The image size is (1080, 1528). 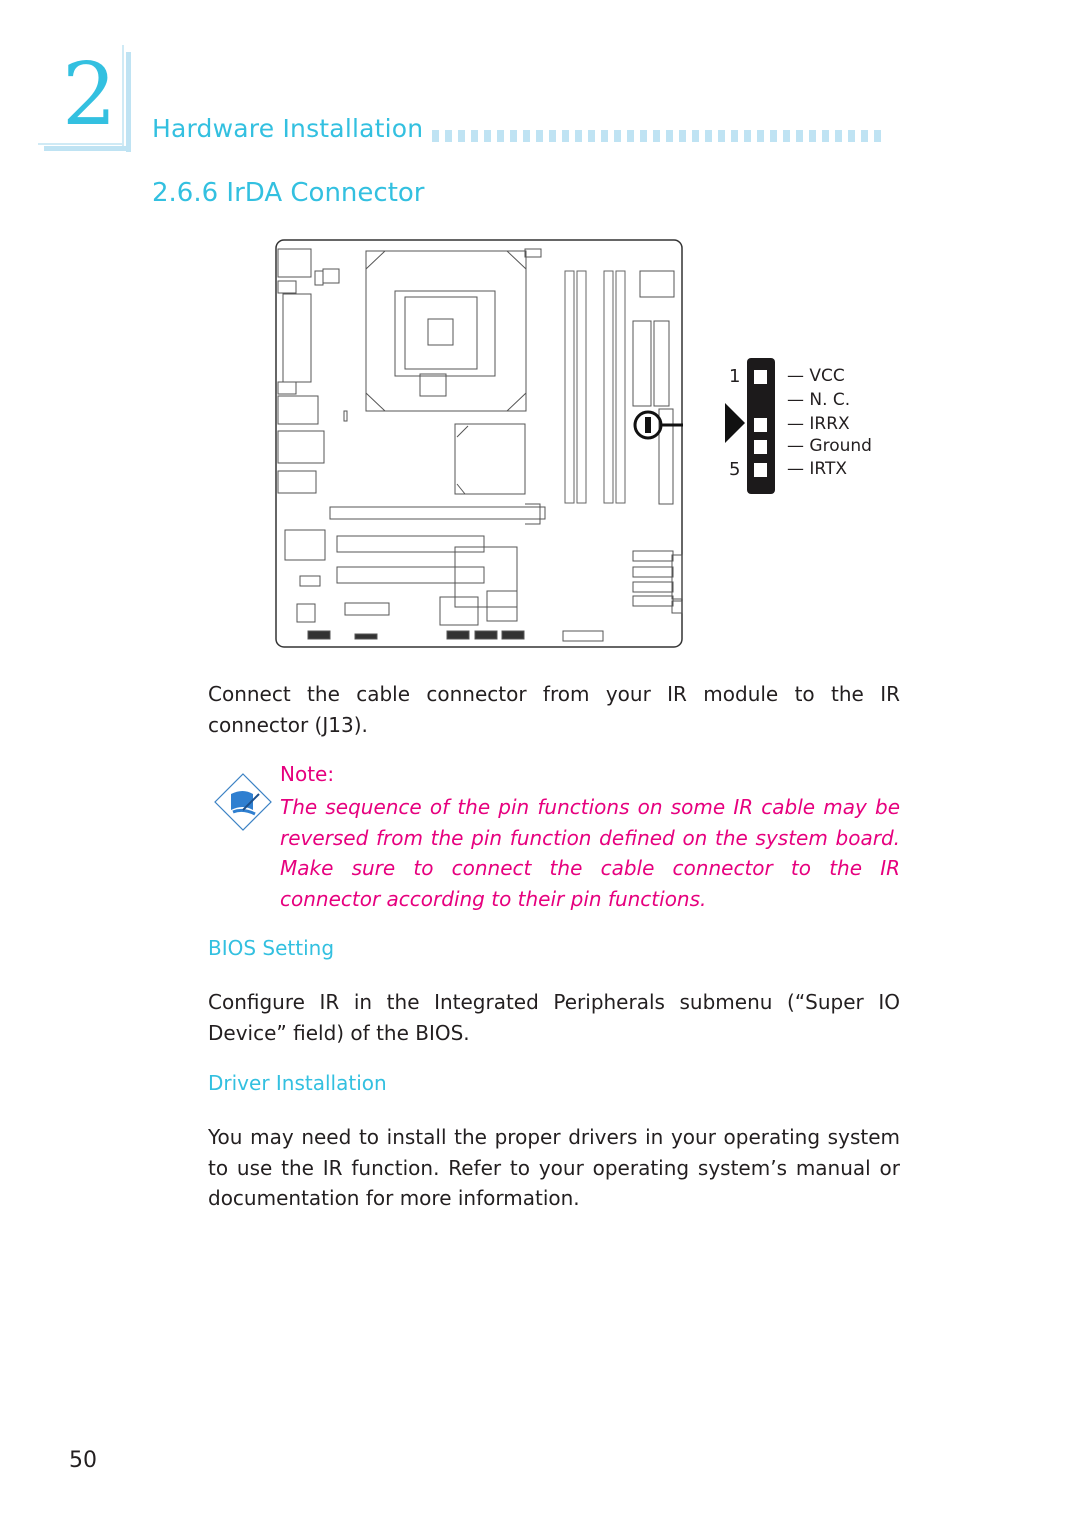 I want to click on pin-label: — IRTX, so click(x=817, y=469).